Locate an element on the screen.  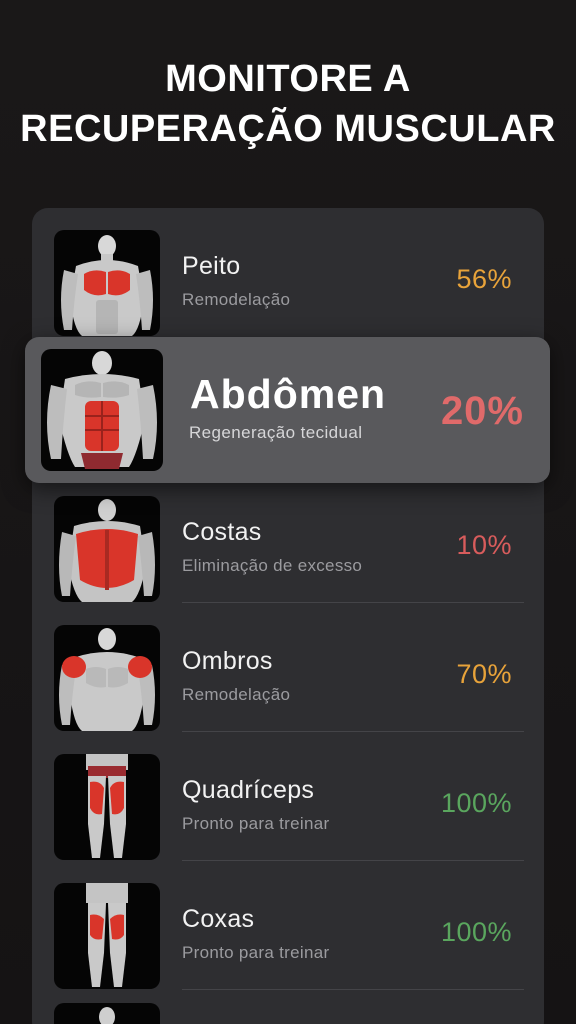
chest-muscle-icon is located at coordinates (107, 283).